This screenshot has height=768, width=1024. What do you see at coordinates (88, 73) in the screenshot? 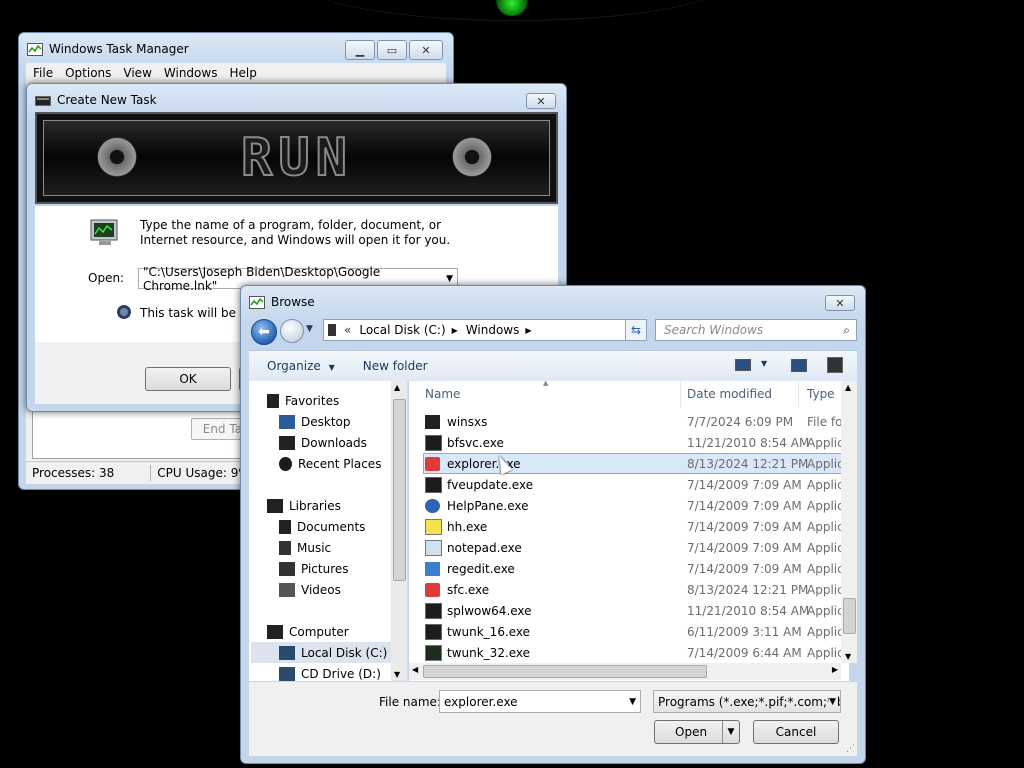
I see `menu-options: Options` at bounding box center [88, 73].